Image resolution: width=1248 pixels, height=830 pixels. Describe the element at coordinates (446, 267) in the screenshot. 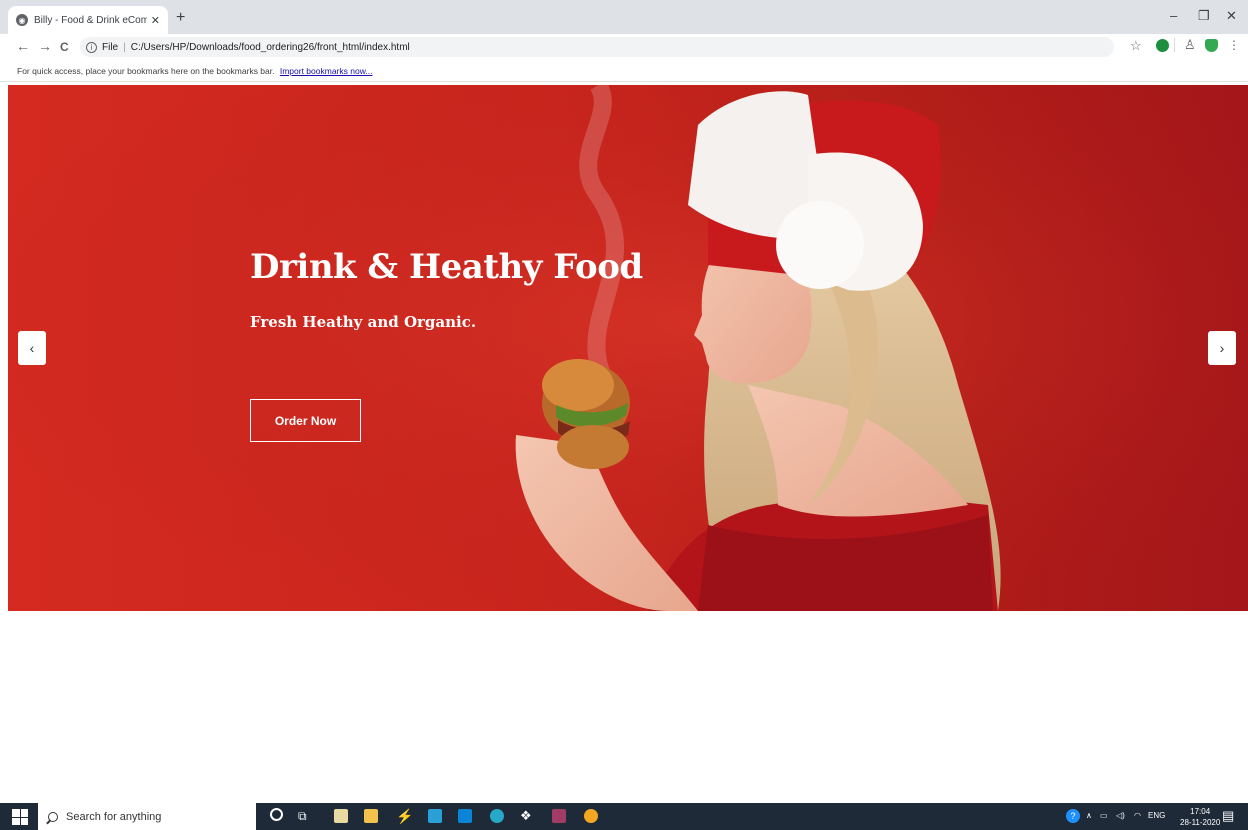

I see `hero-title: Drink & Heathy Food` at that location.